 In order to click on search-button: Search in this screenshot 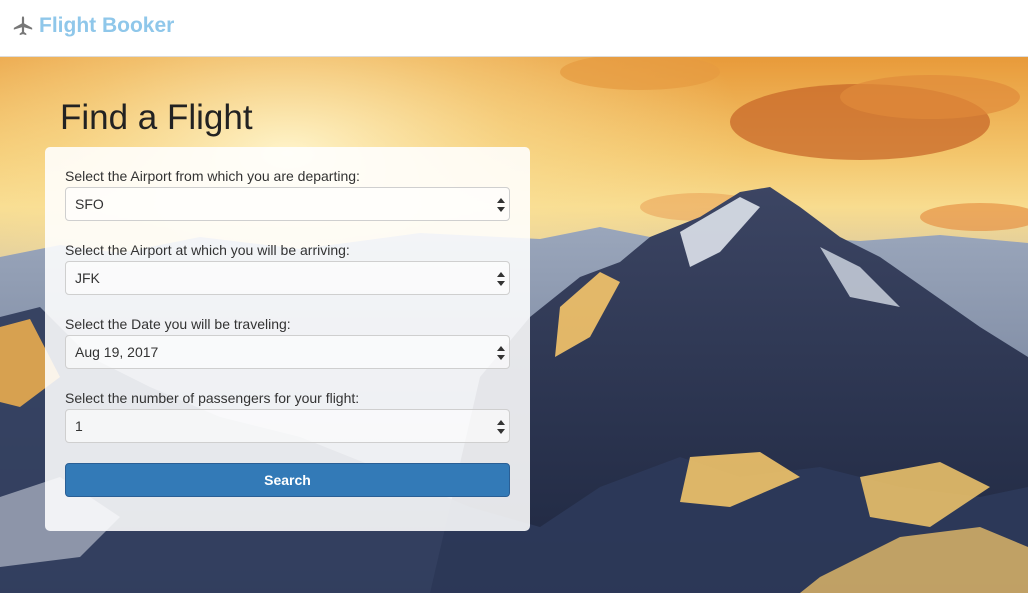, I will do `click(287, 480)`.